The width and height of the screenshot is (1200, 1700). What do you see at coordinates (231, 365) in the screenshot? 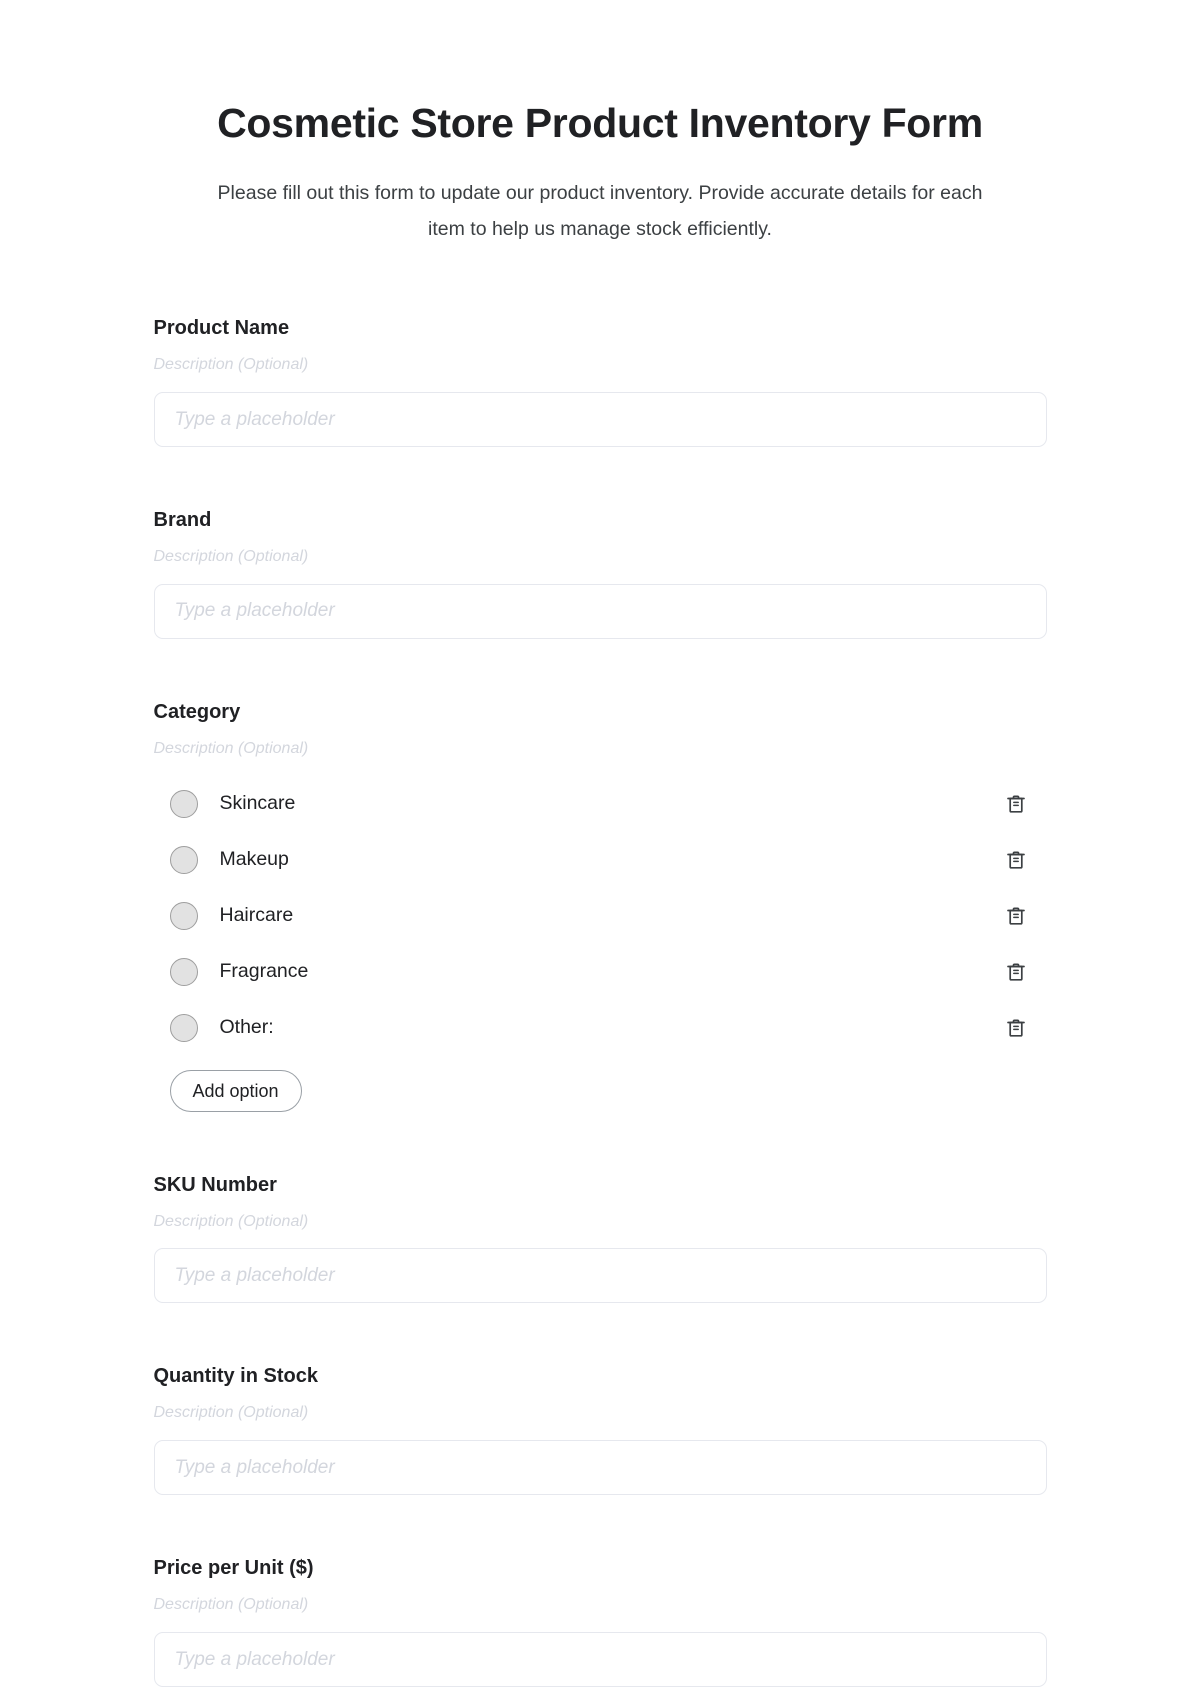
I see `field-description-product-name: Description (Optional)` at bounding box center [231, 365].